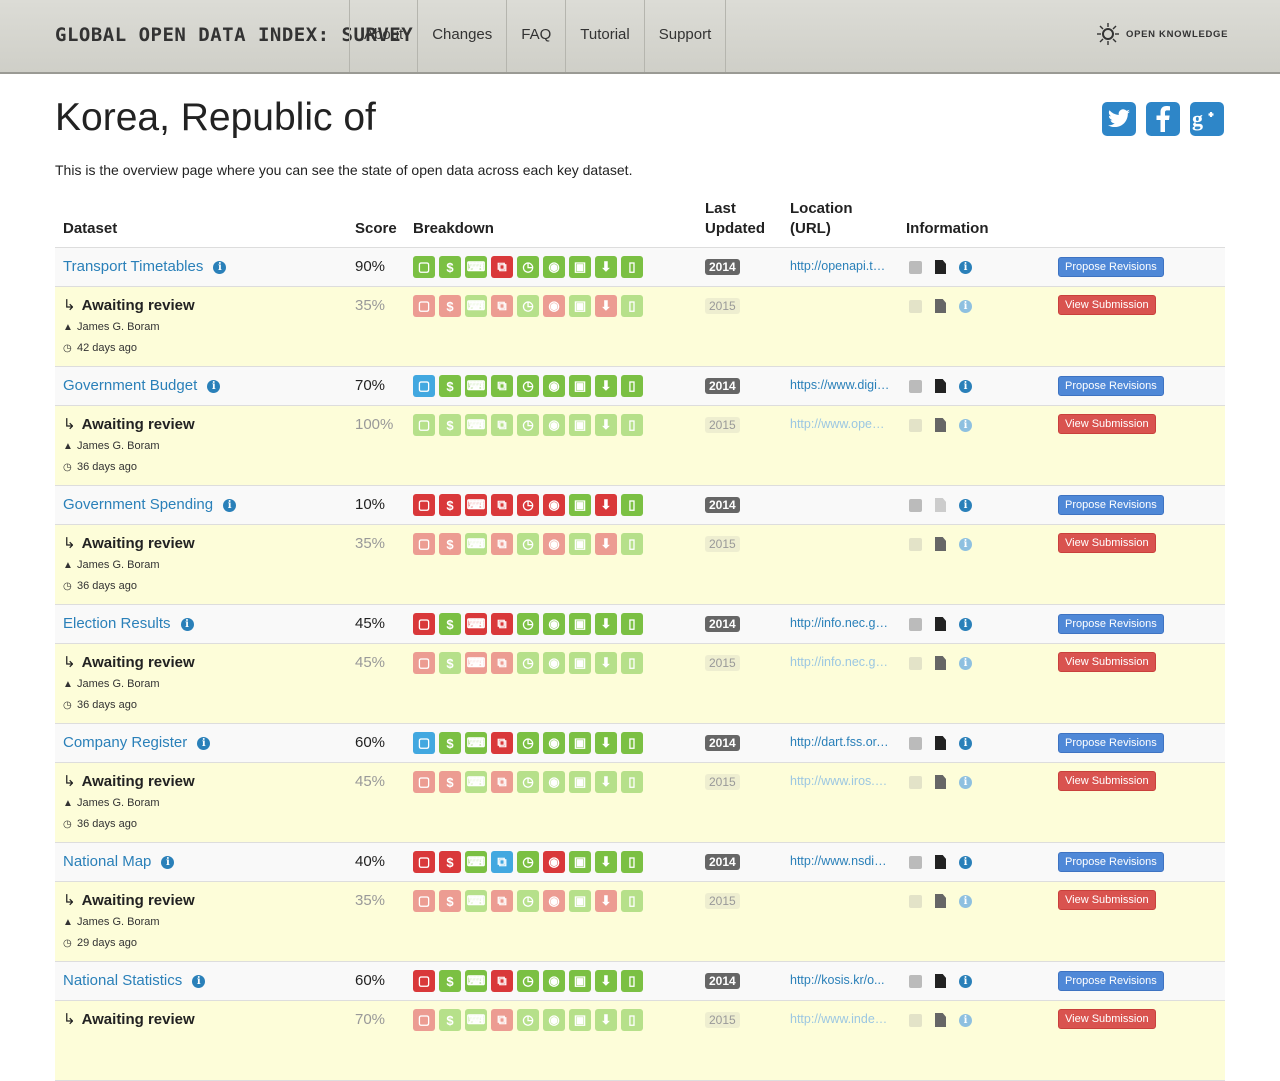 Image resolution: width=1280 pixels, height=1081 pixels. I want to click on nav-support: Support, so click(685, 36).